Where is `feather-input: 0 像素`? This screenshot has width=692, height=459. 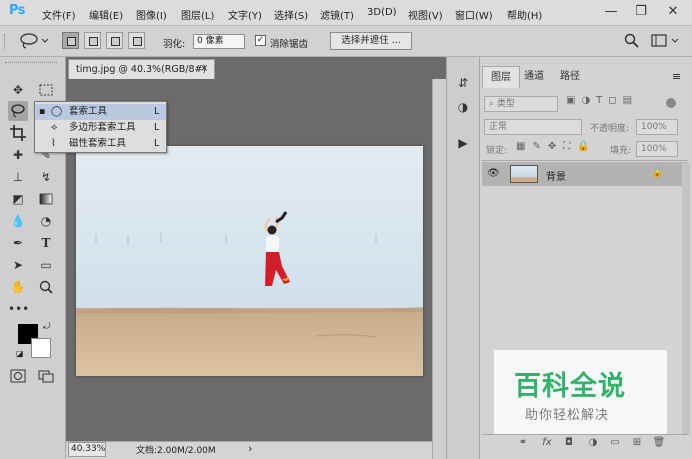 feather-input: 0 像素 is located at coordinates (219, 41).